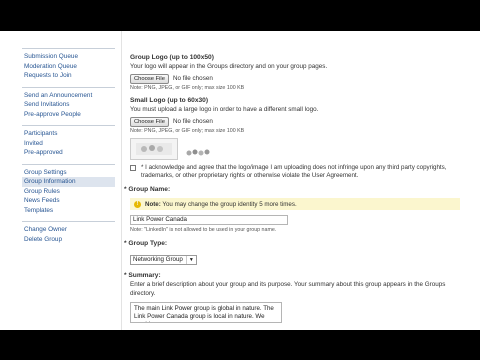 The width and height of the screenshot is (480, 360). Describe the element at coordinates (240, 15) in the screenshot. I see `letterbox-top` at that location.